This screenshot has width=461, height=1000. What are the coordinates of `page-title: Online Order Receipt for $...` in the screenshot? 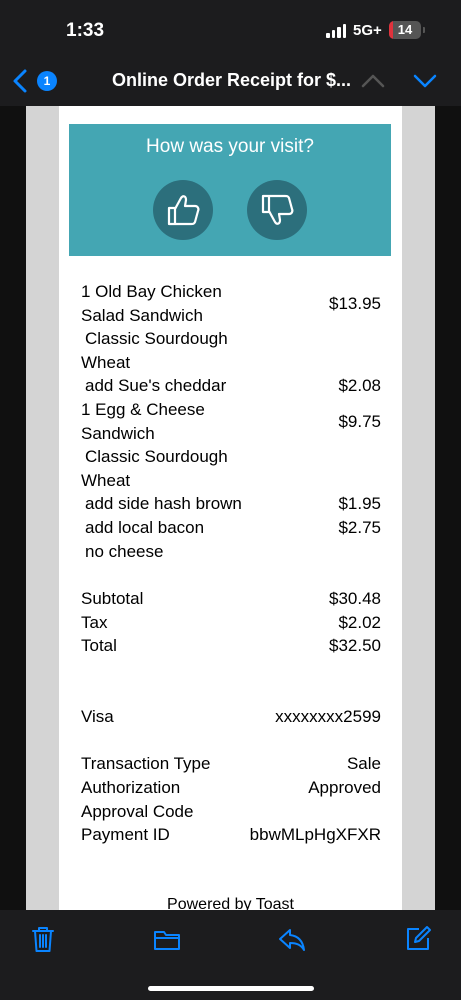 It's located at (232, 80).